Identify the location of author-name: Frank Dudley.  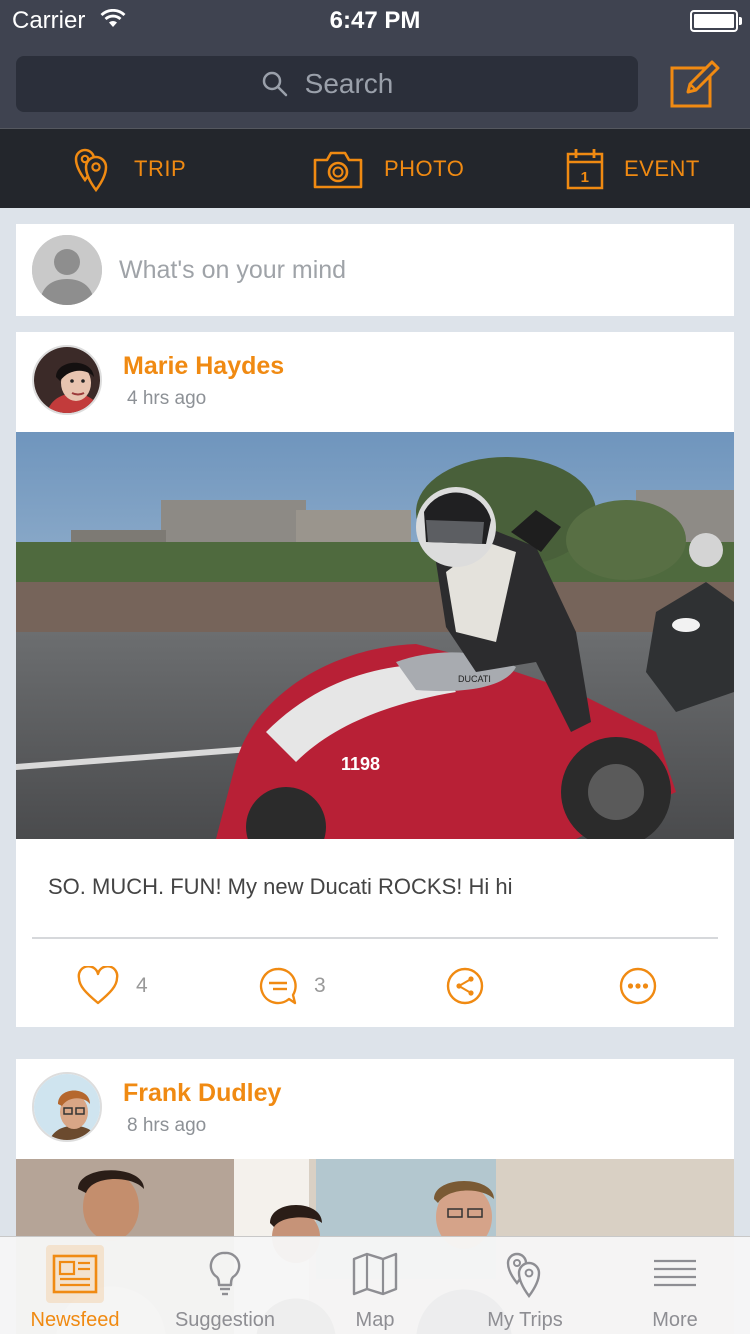
(202, 1093).